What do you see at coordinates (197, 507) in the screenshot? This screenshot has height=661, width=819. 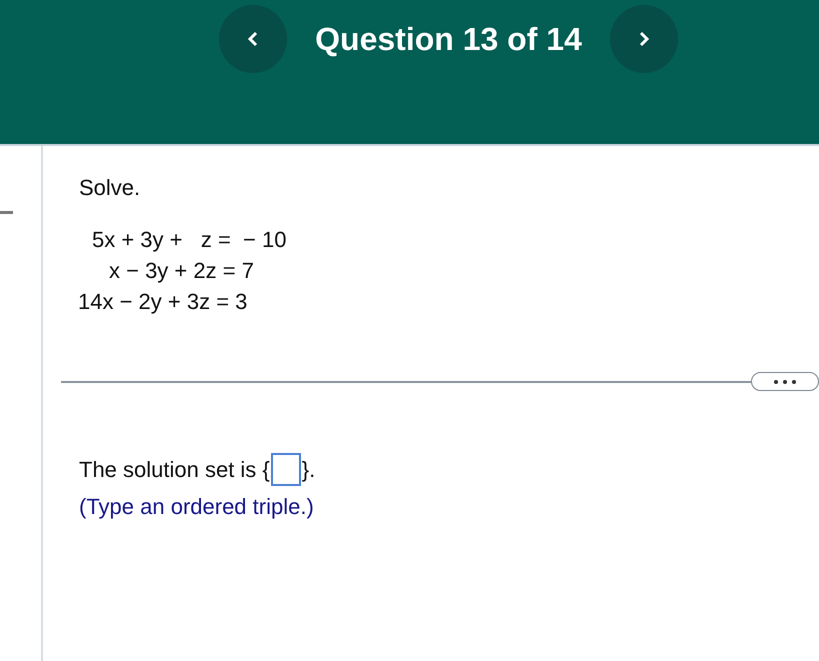 I see `answer-hint: (Type an ordered triple.)` at bounding box center [197, 507].